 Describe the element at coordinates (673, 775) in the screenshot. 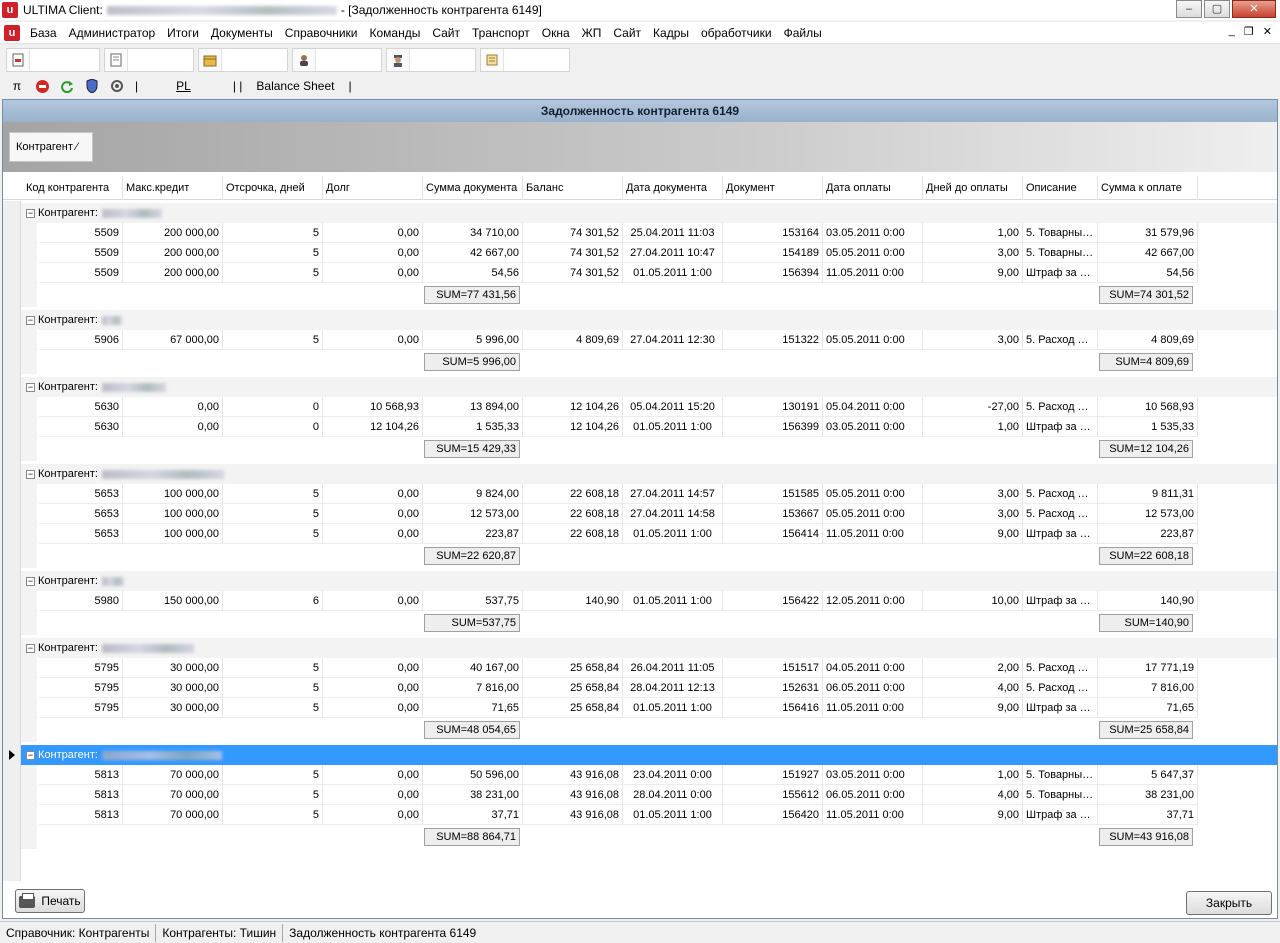

I see `cell-doc-date: 23.04.2011 0:00` at that location.